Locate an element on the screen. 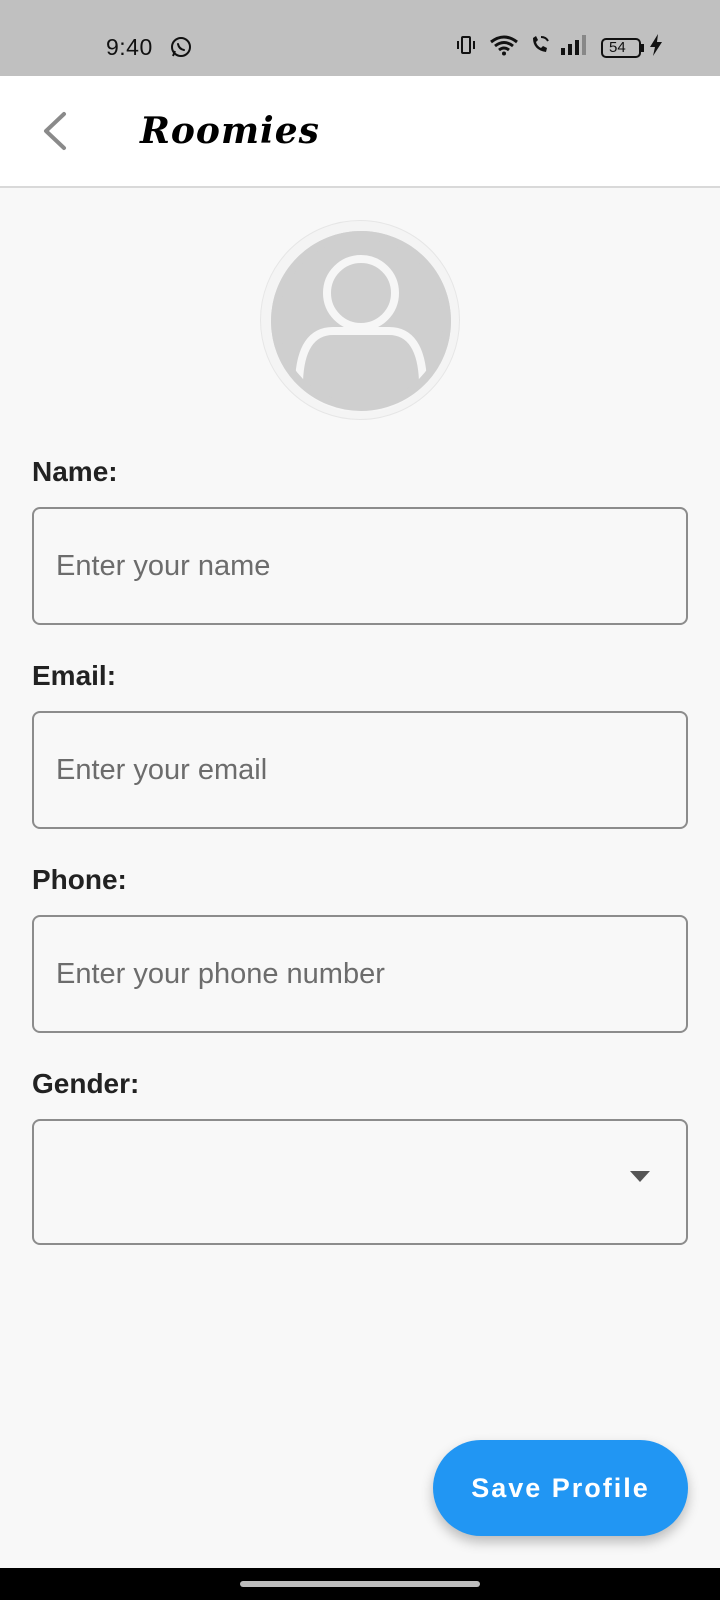  chevron-left-icon is located at coordinates (55, 131).